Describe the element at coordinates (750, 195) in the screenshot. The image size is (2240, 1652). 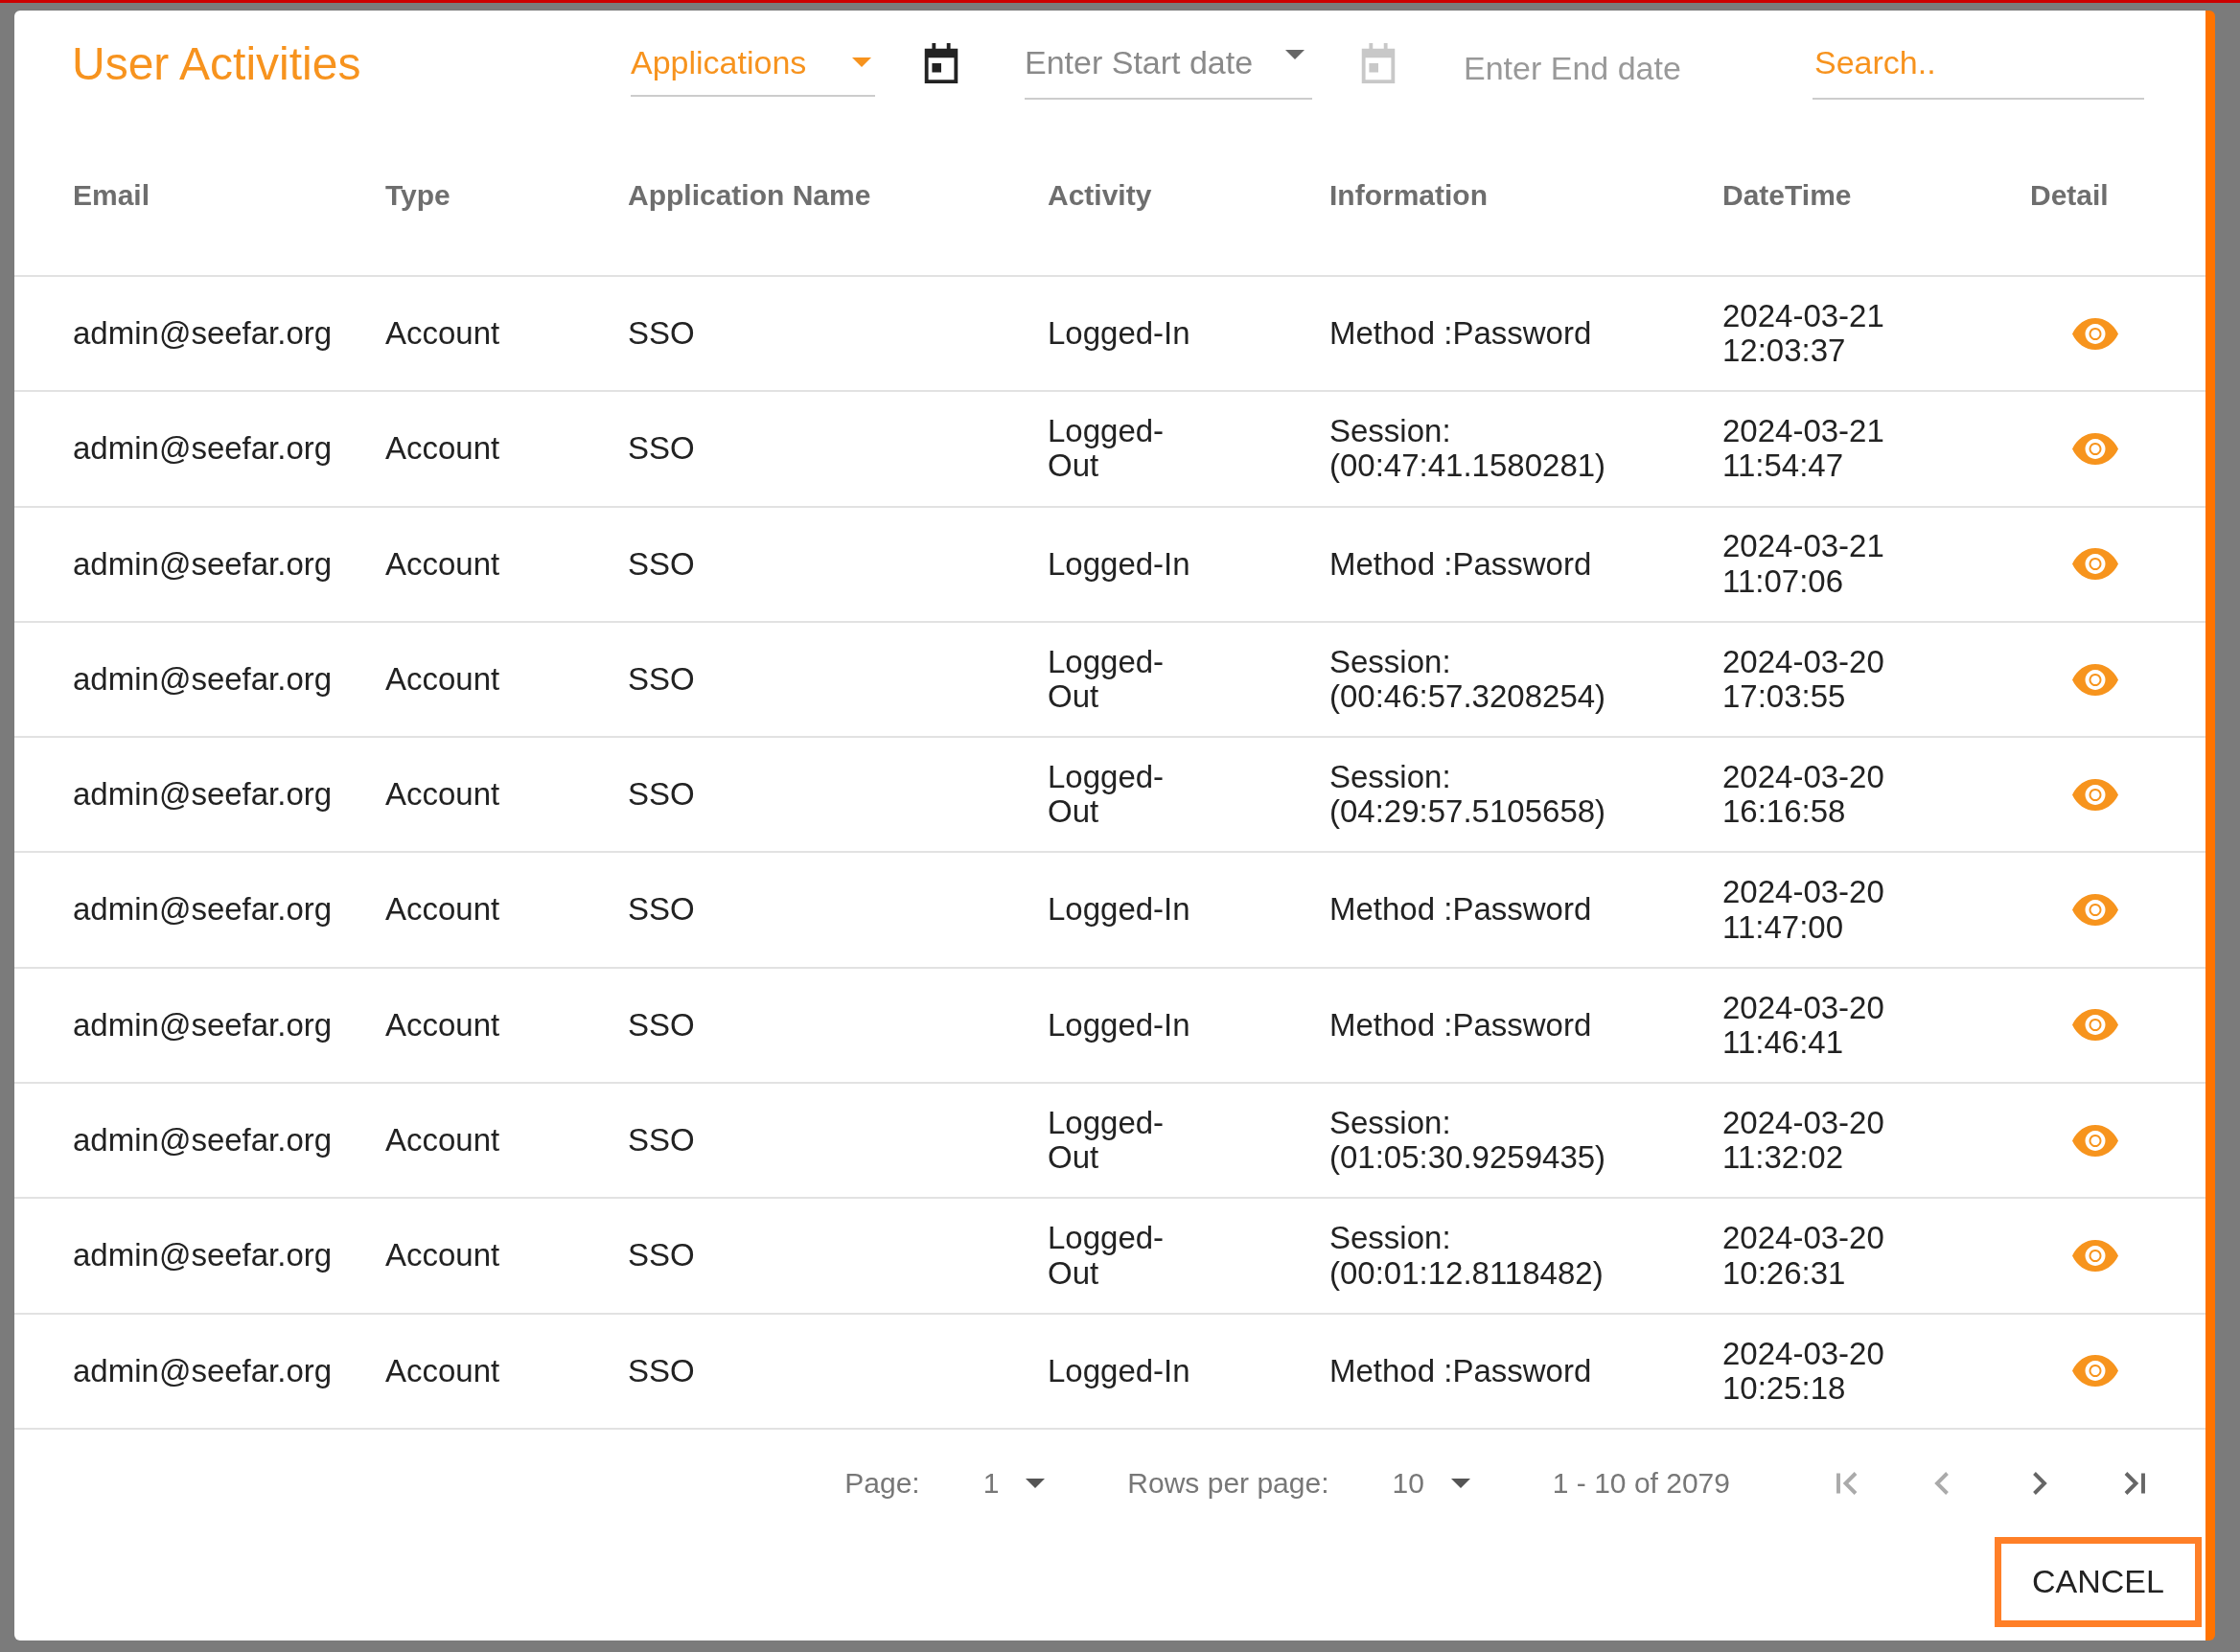
I see `column-header: Application Name` at that location.